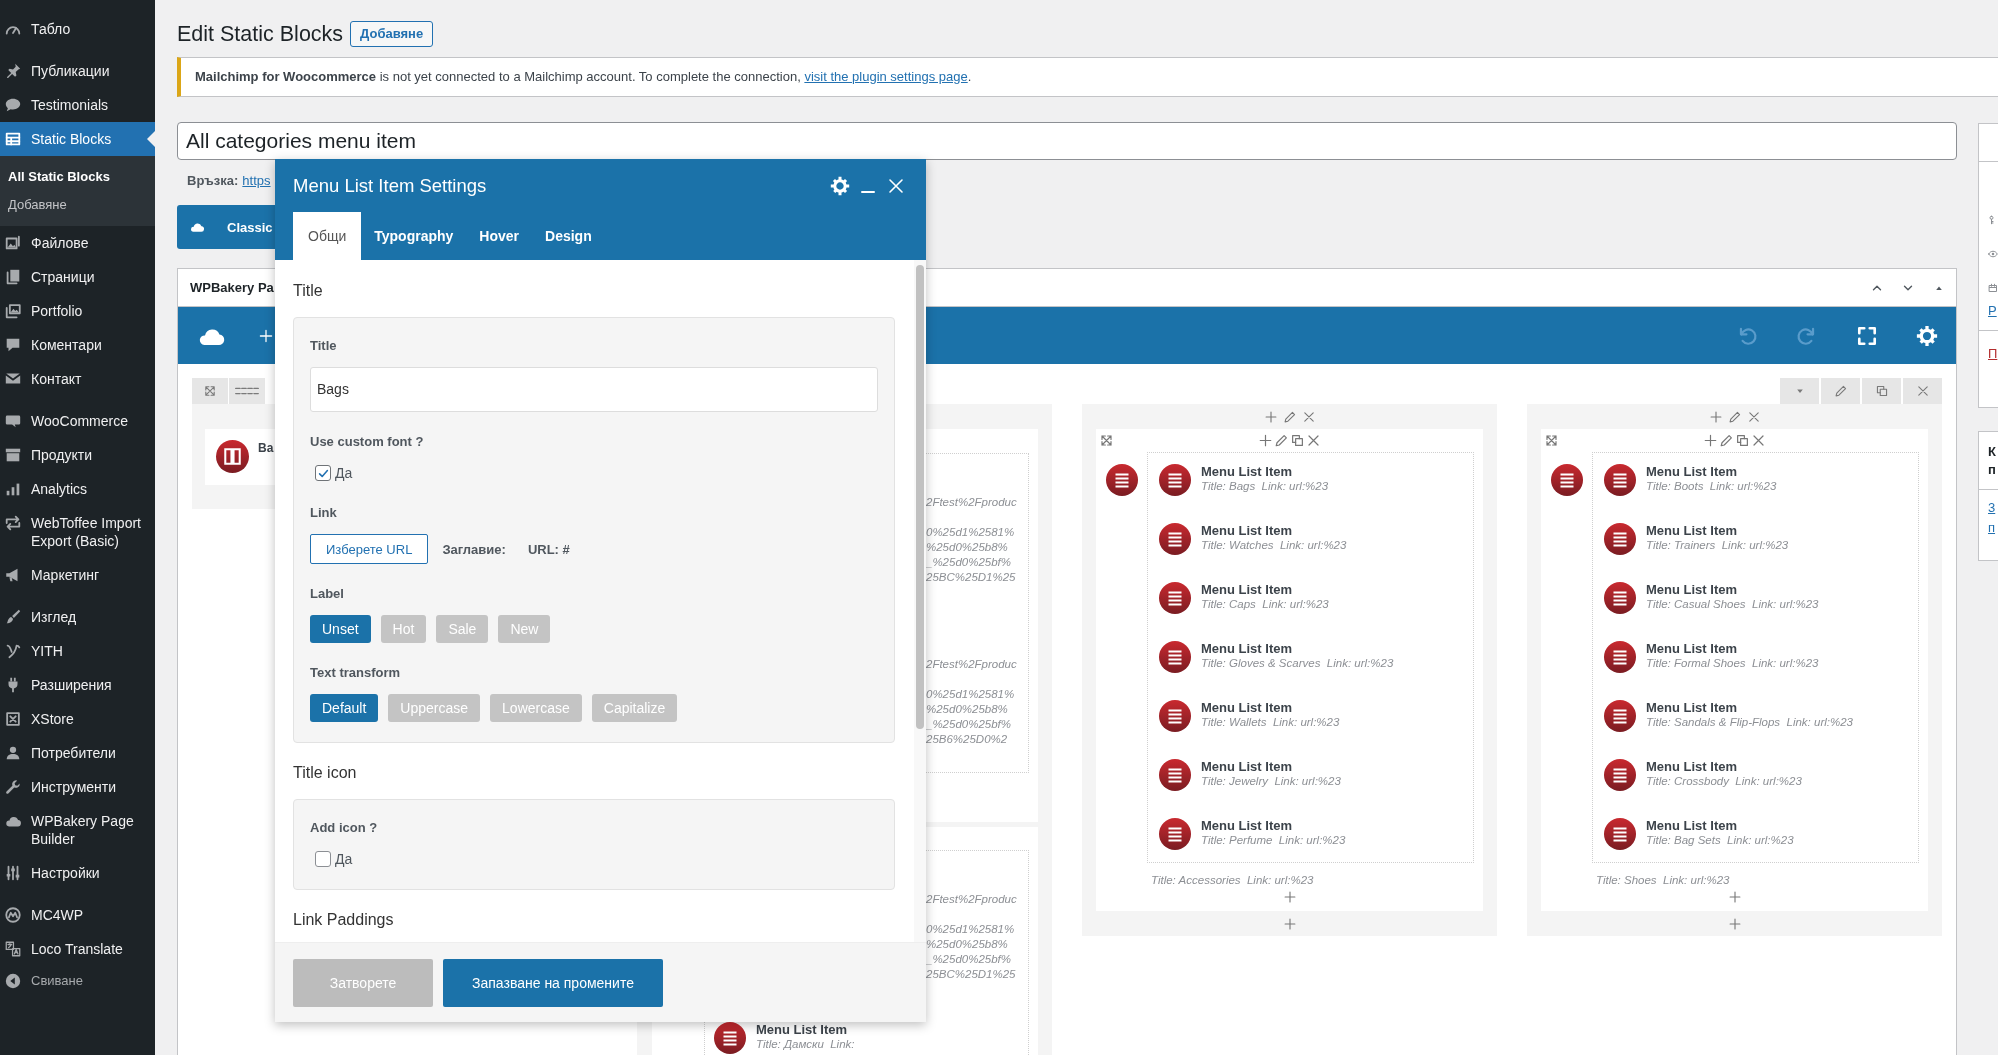 Image resolution: width=1998 pixels, height=1055 pixels. What do you see at coordinates (77, 345) in the screenshot?
I see `menu-item: Коментари` at bounding box center [77, 345].